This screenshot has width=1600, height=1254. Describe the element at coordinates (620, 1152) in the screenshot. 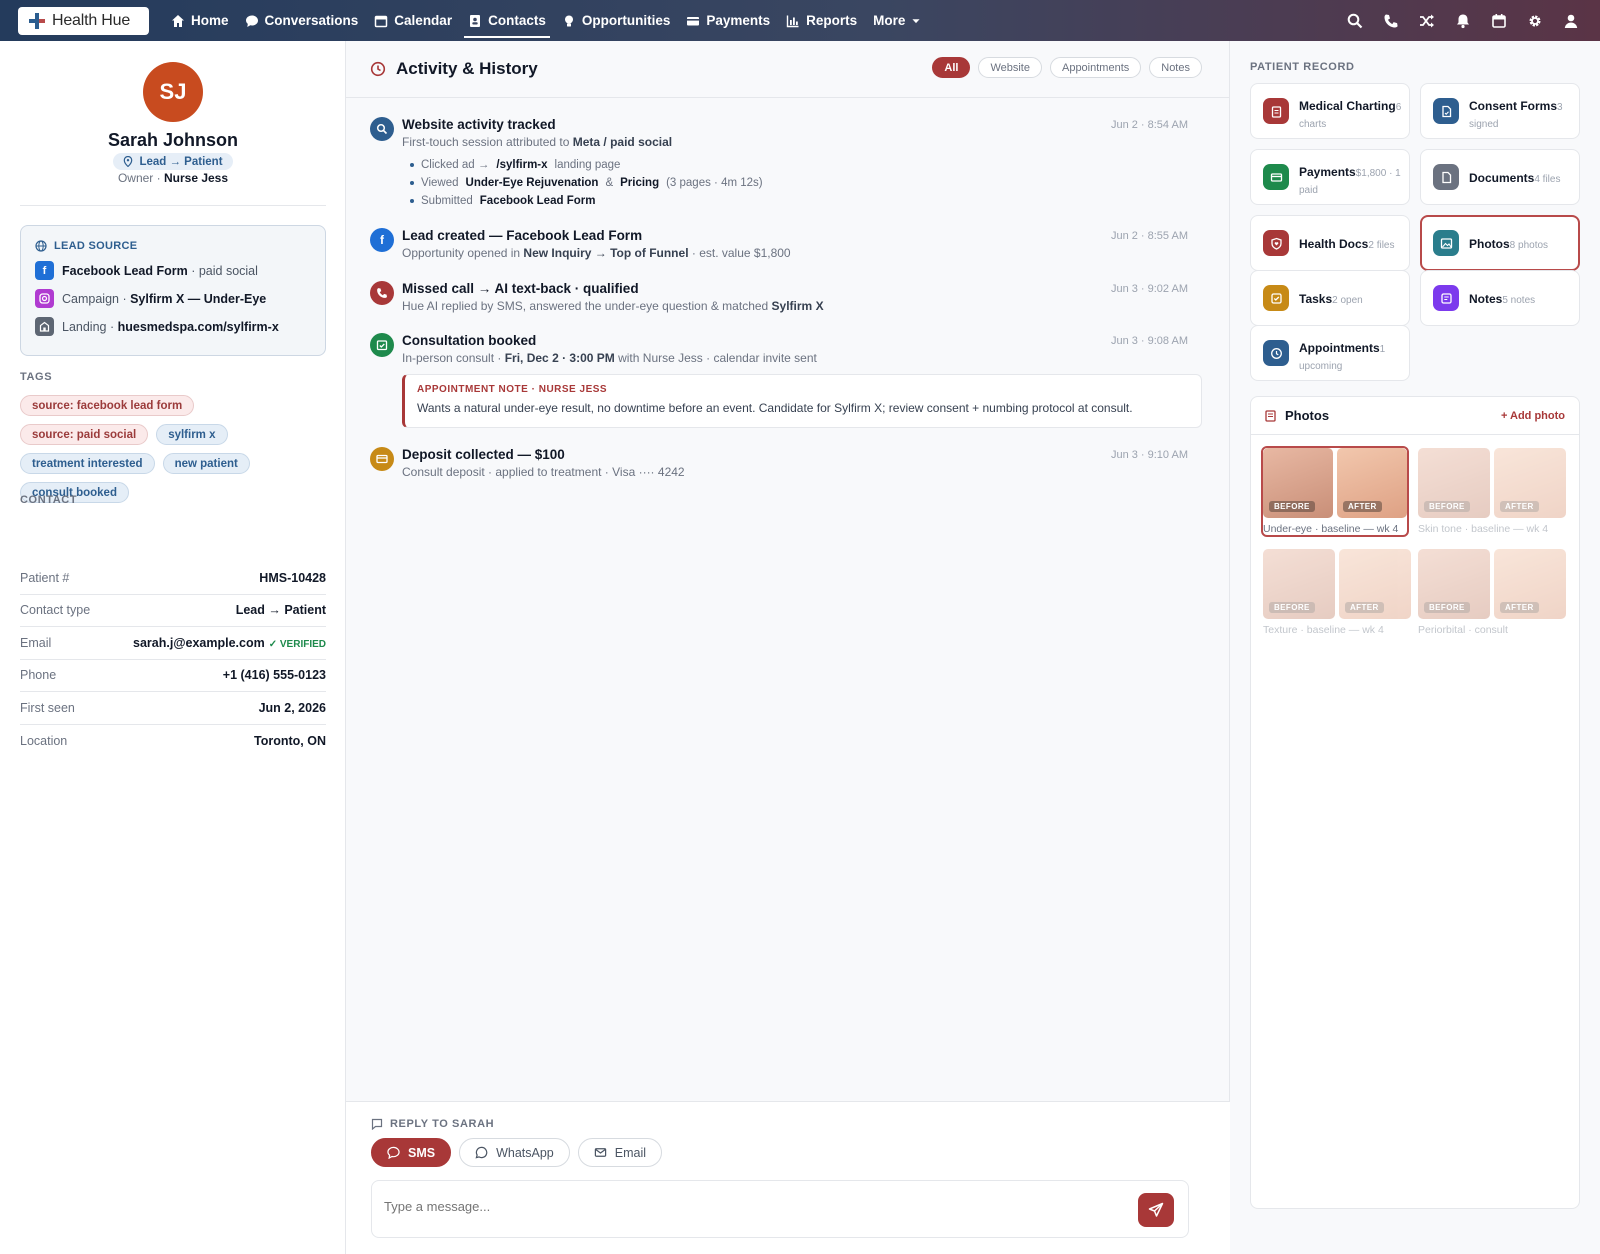

I see `channel-email: Email` at that location.